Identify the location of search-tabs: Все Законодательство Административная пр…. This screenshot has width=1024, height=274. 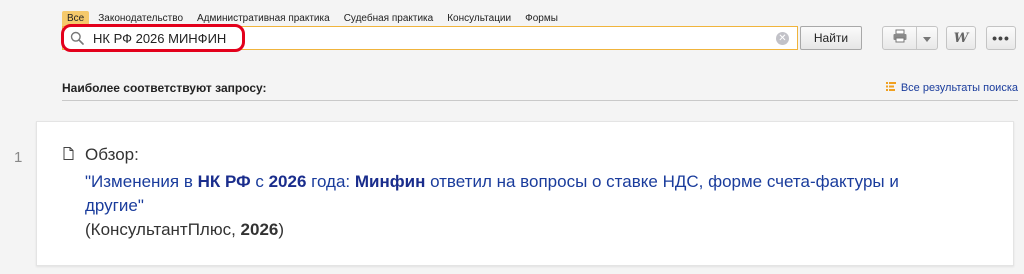
(314, 18).